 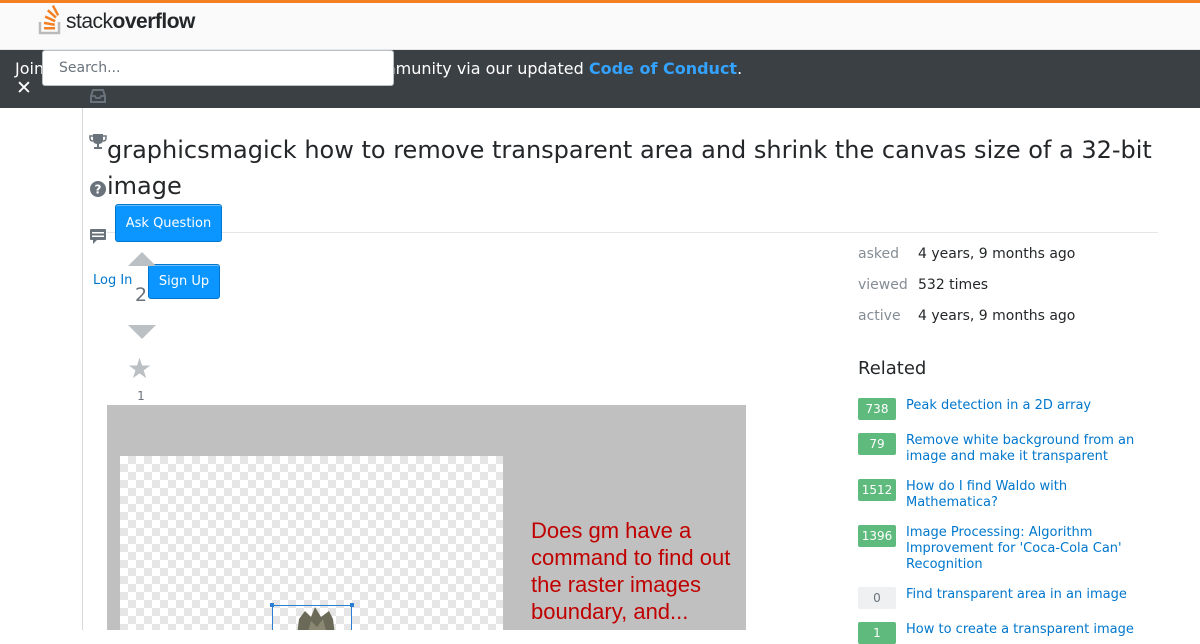 I want to click on stat-viewed: viewed 532 times, so click(x=966, y=292).